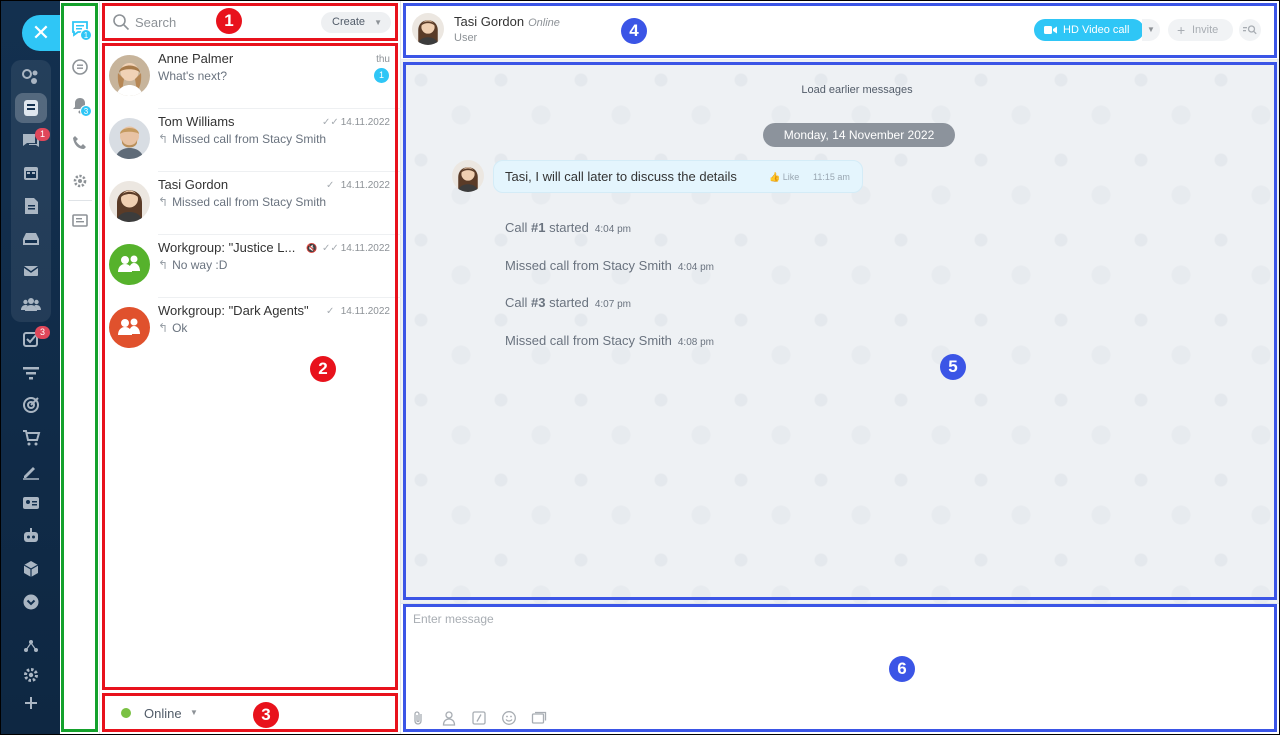 This screenshot has height=735, width=1280. What do you see at coordinates (31, 76) in the screenshot?
I see `activity-icon` at bounding box center [31, 76].